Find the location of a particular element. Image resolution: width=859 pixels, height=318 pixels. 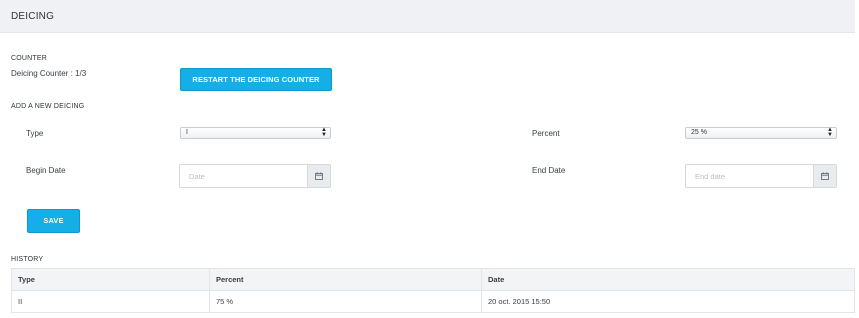

column-header-type: Type is located at coordinates (110, 279).